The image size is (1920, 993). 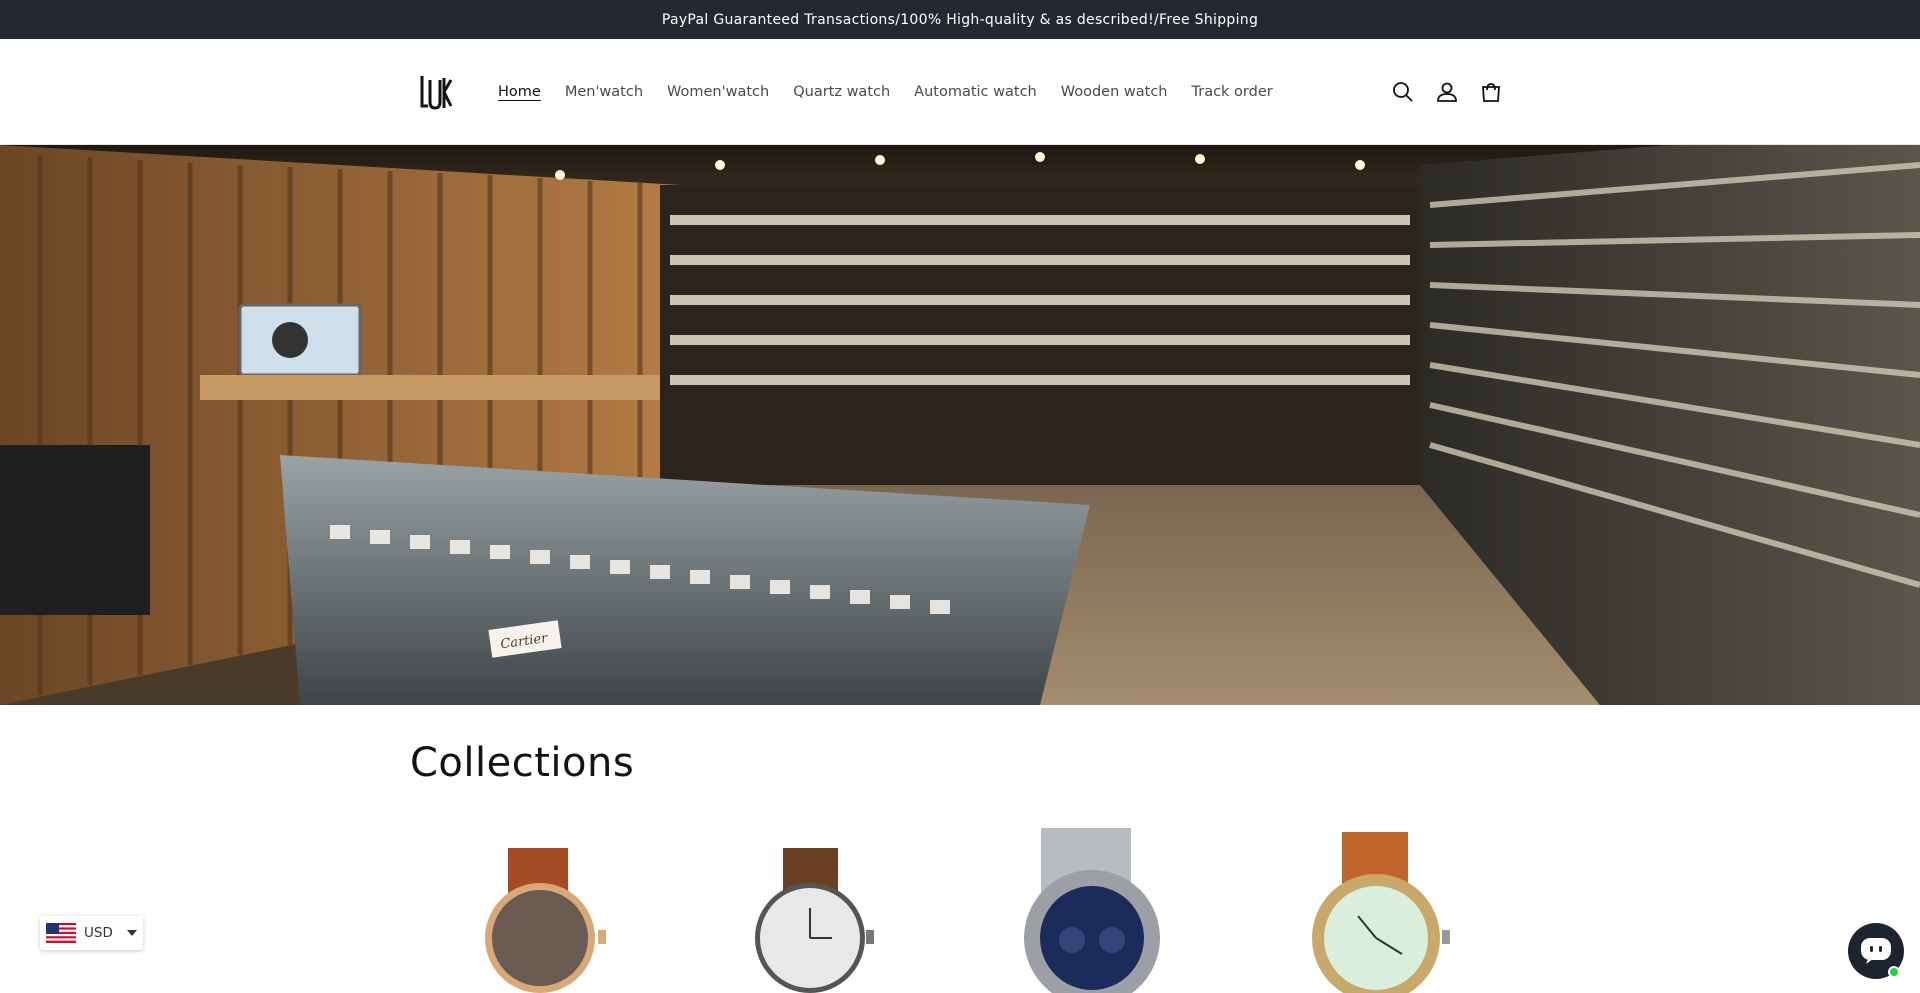 I want to click on nav-mens-watch: Men'watch, so click(x=604, y=92).